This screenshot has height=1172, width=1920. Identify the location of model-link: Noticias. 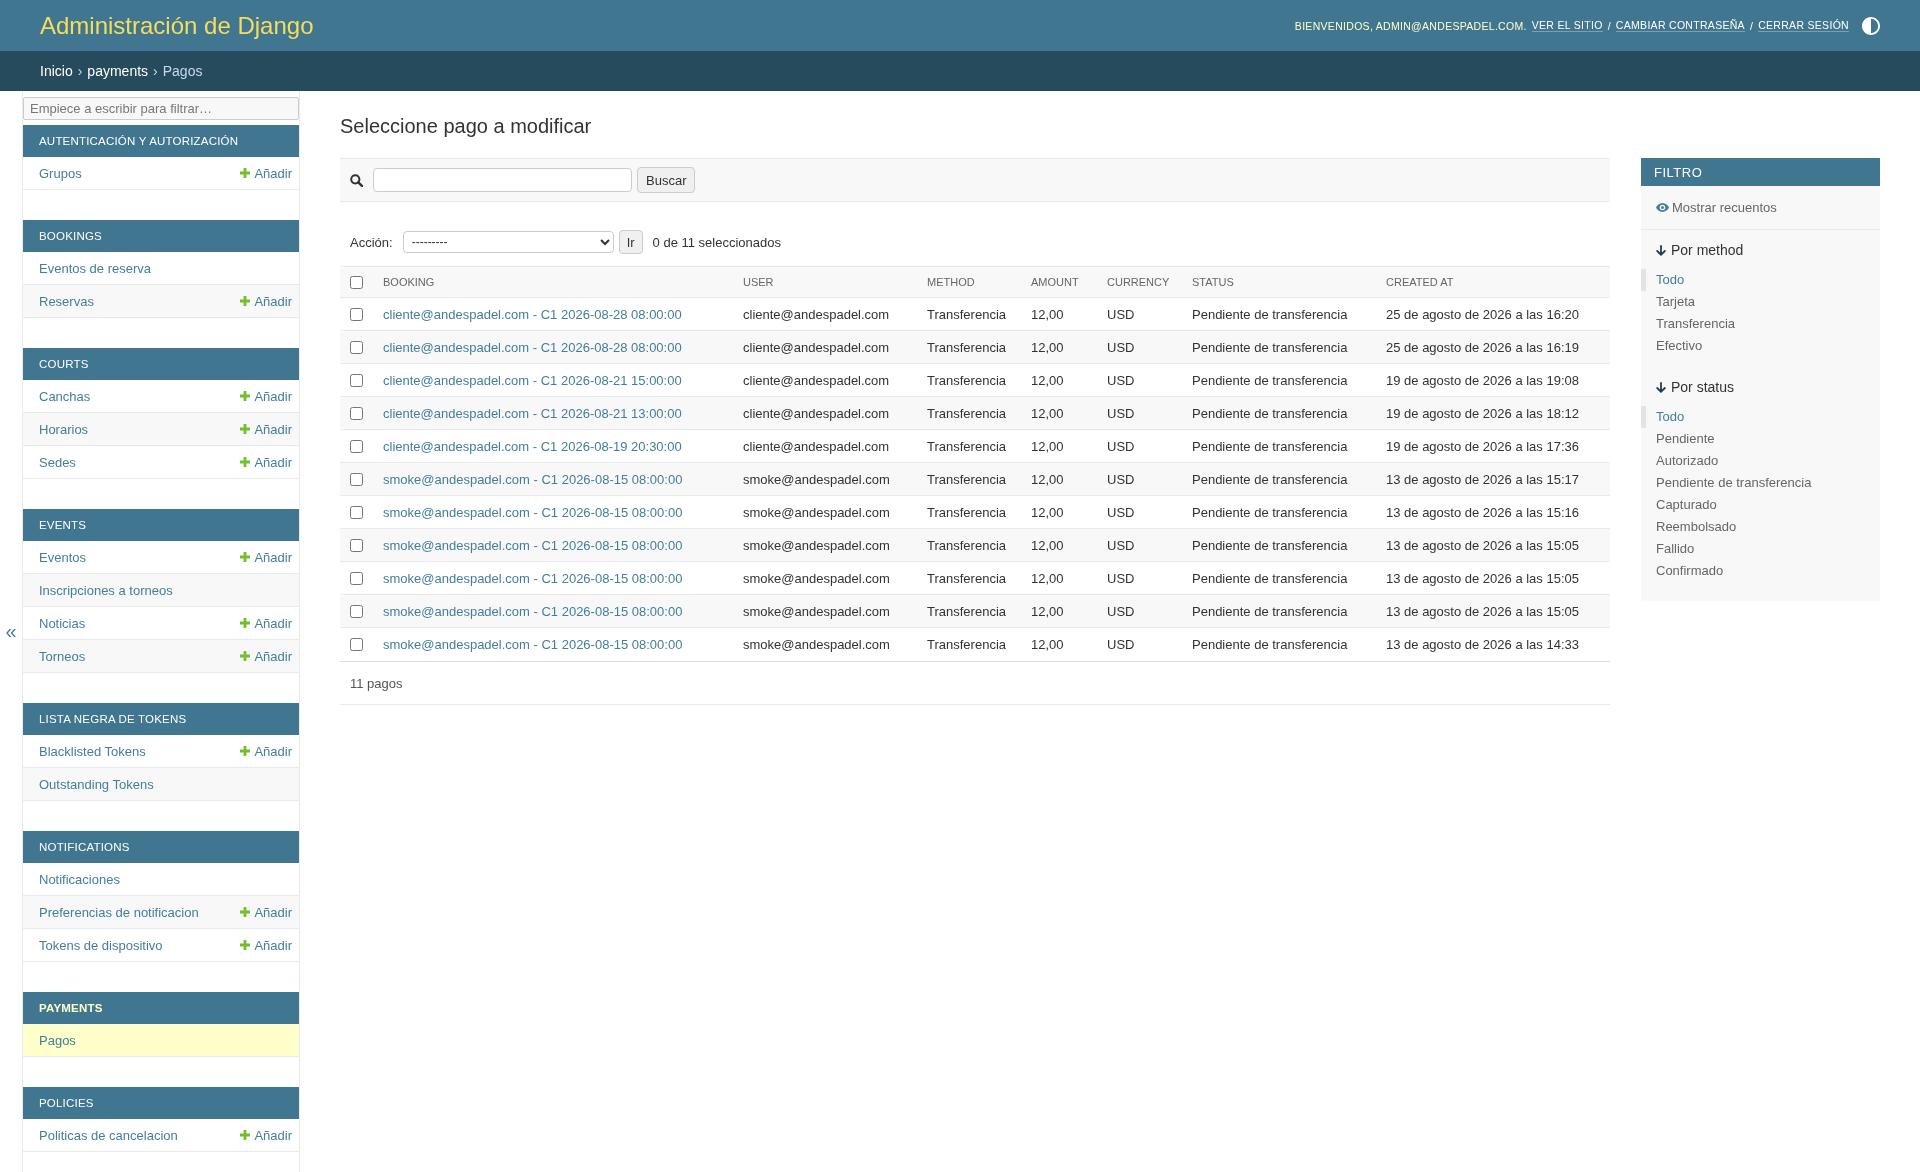
(62, 623).